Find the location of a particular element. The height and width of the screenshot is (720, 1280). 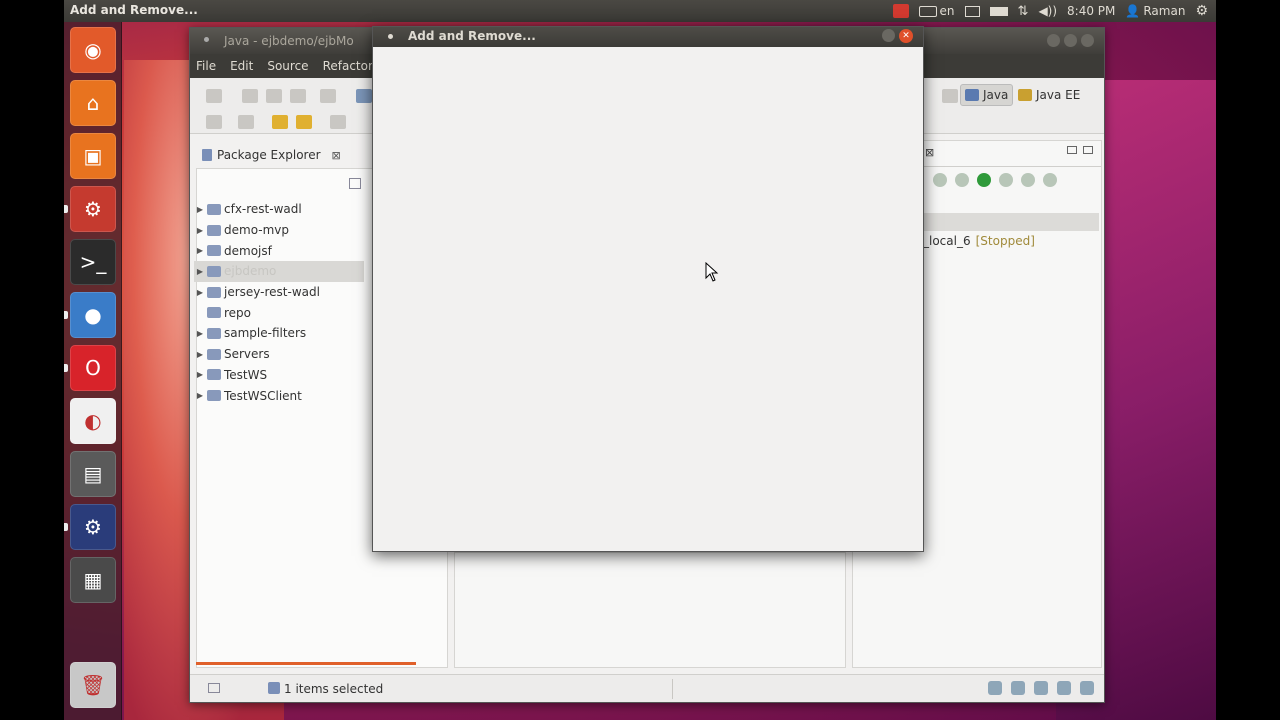

stop-server-icon is located at coordinates (1028, 180).